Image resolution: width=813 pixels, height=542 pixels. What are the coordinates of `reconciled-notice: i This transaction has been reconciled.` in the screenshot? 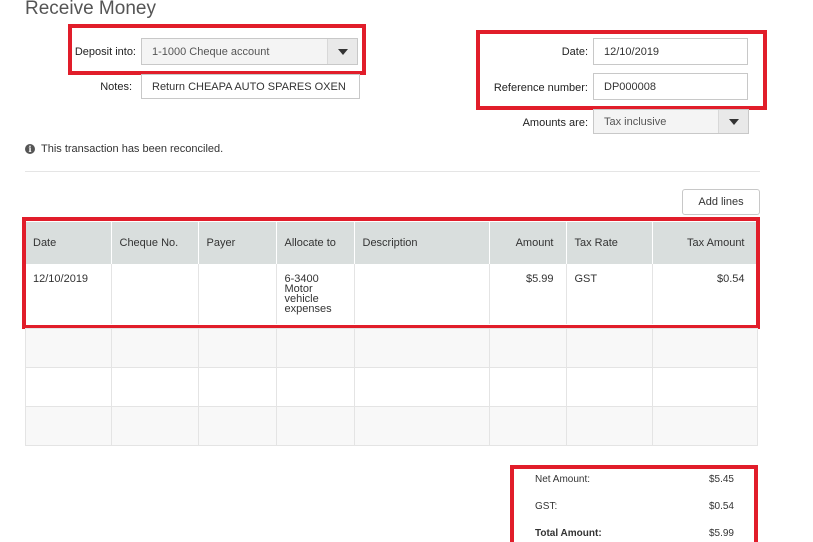 It's located at (124, 149).